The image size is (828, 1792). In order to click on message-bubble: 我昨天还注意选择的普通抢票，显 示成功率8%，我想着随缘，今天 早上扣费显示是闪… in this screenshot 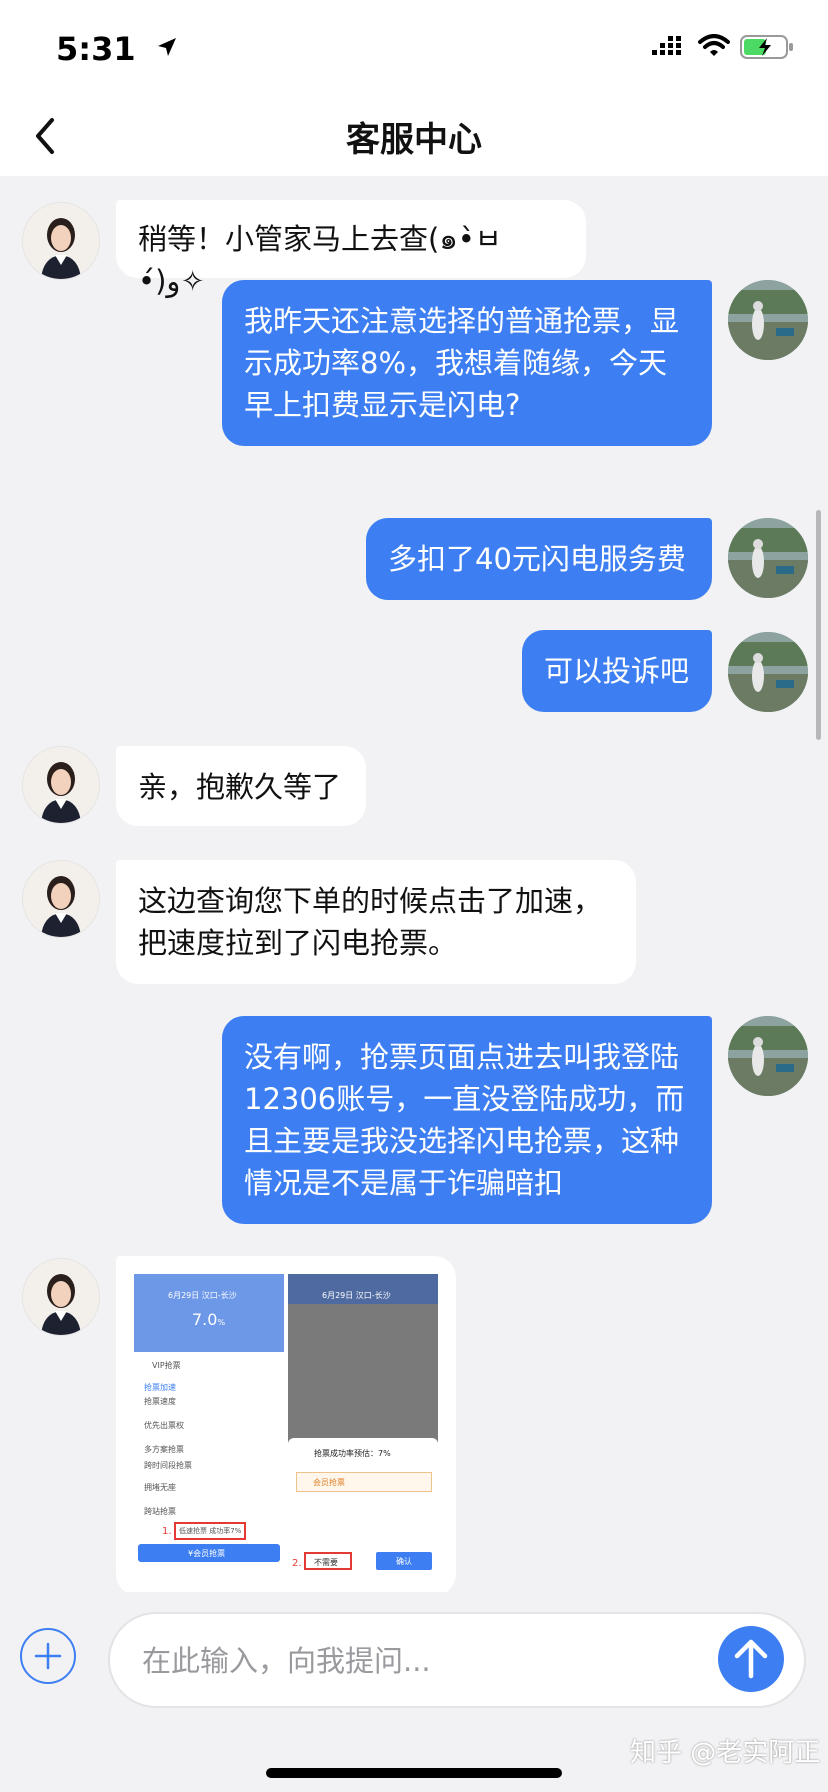, I will do `click(467, 363)`.